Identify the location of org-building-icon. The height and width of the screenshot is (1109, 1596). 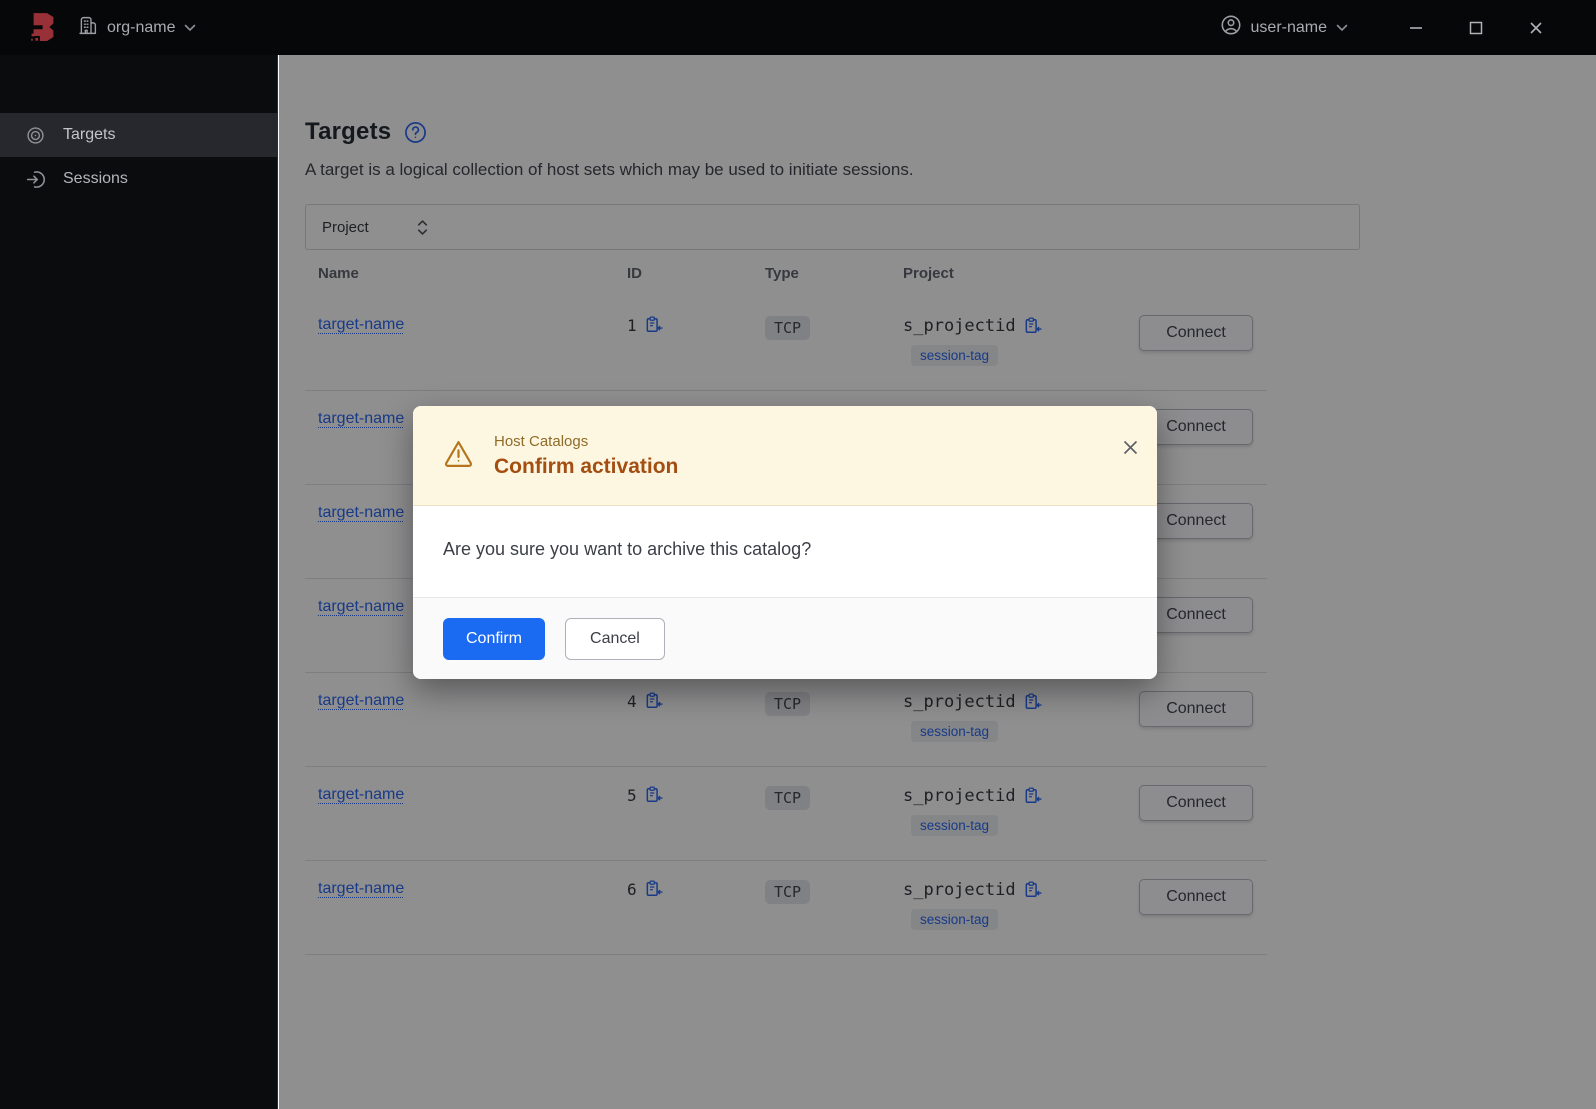
(87, 28).